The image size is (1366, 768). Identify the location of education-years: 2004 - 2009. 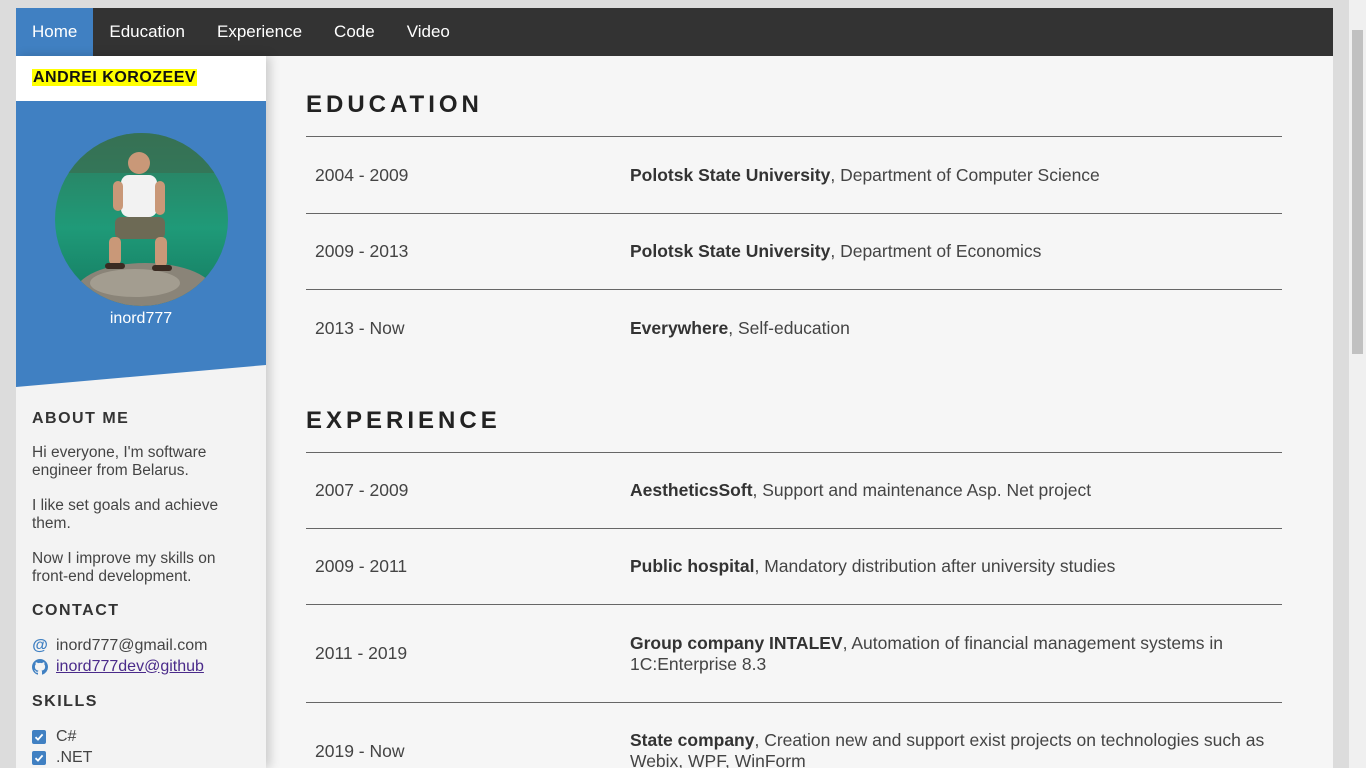
(362, 174).